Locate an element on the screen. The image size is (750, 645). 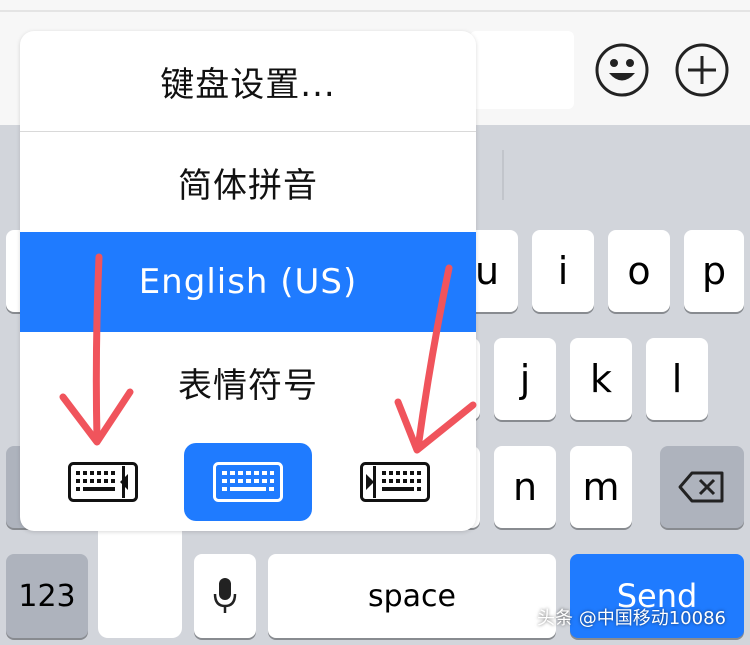
menu-item-emoji: 表情符号 is located at coordinates (248, 382).